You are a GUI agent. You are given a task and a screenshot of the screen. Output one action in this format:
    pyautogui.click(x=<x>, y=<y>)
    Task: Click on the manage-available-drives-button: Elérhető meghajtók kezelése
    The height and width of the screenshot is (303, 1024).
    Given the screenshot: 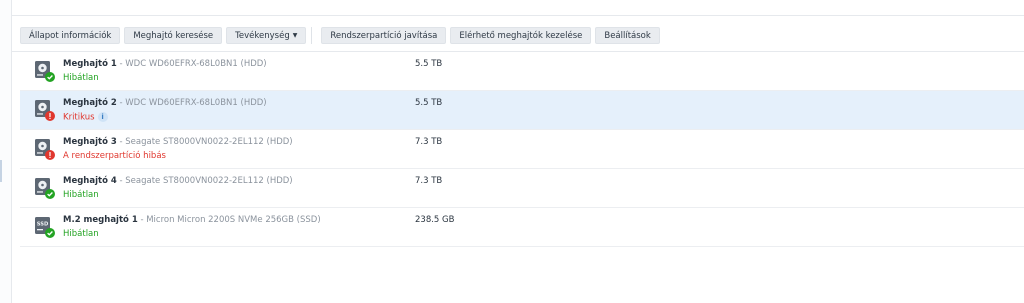 What is the action you would take?
    pyautogui.click(x=521, y=35)
    